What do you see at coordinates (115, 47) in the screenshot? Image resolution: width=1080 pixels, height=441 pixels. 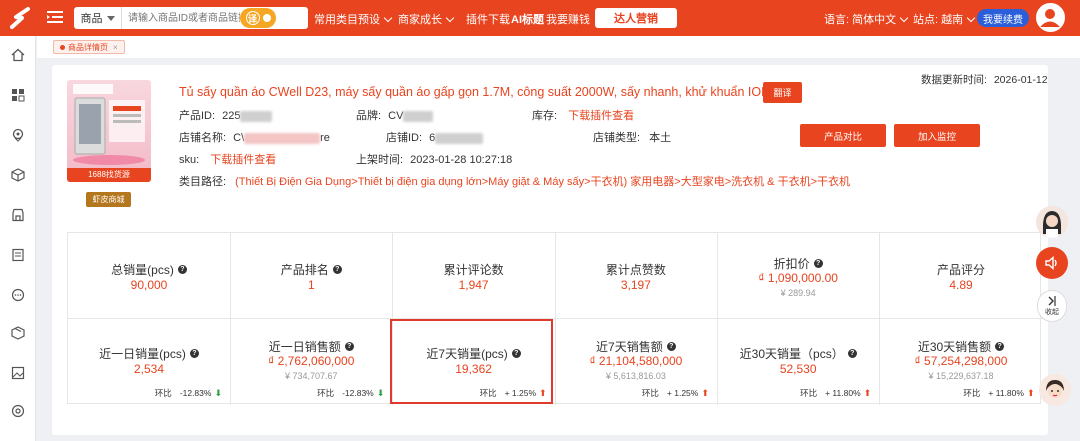 I see `close-icon: ×` at bounding box center [115, 47].